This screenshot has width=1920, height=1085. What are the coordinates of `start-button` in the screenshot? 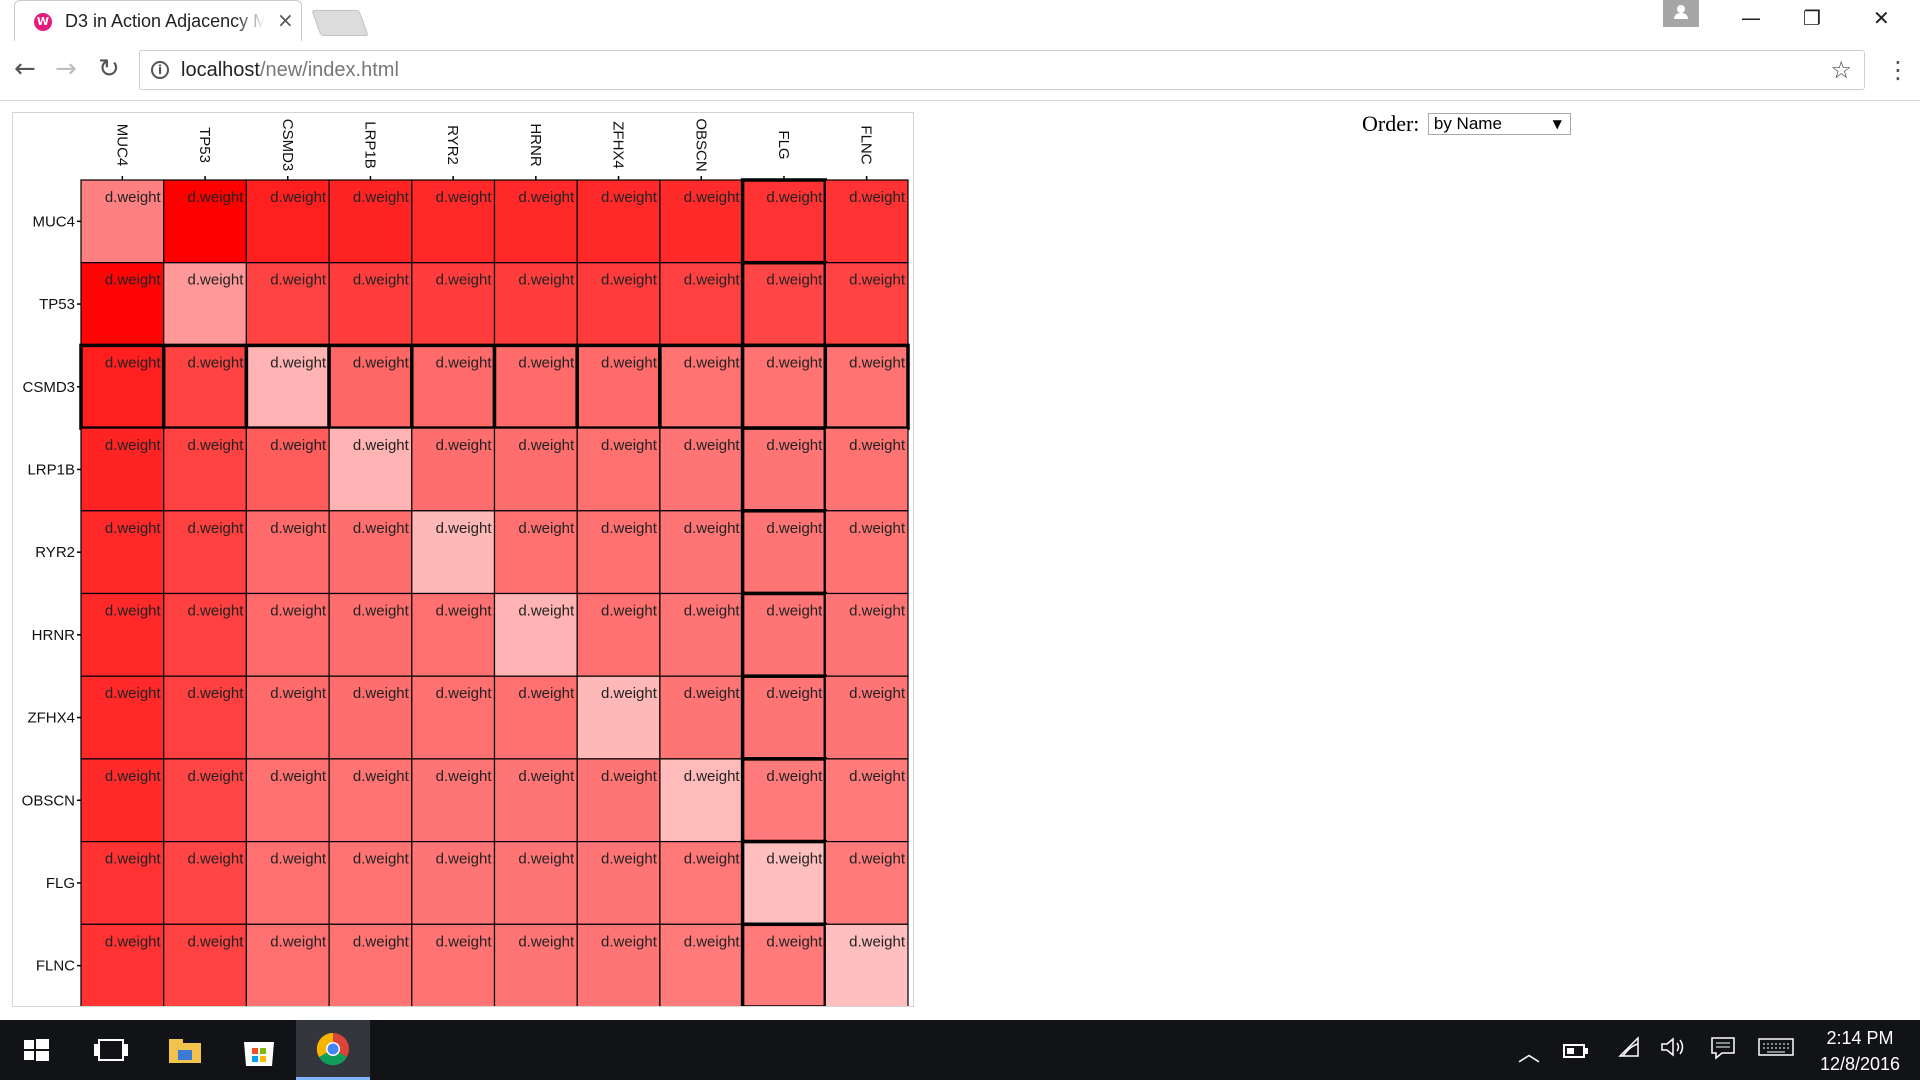 It's located at (37, 1050).